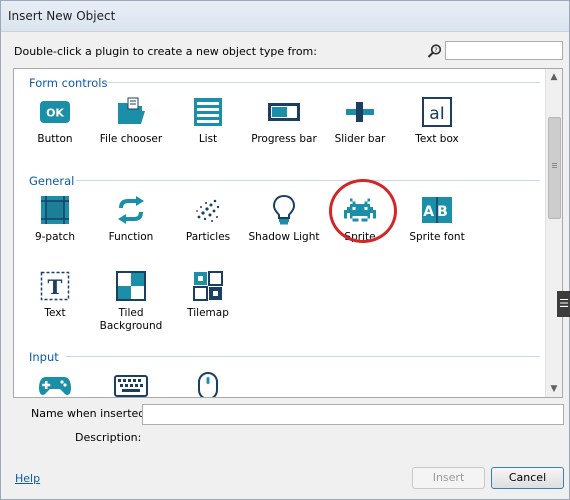 The height and width of the screenshot is (500, 570). I want to click on object-item-mouse, so click(208, 383).